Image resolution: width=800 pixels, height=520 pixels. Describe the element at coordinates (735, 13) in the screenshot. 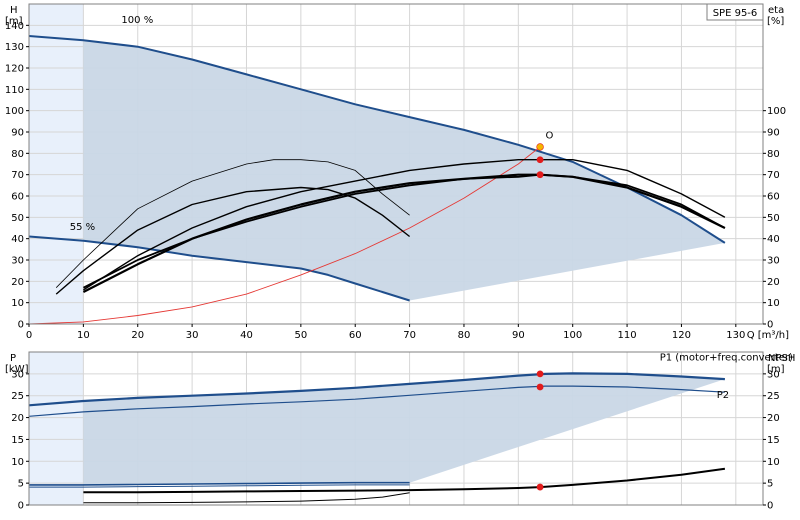

I see `chart-title: SPE 95-6` at that location.